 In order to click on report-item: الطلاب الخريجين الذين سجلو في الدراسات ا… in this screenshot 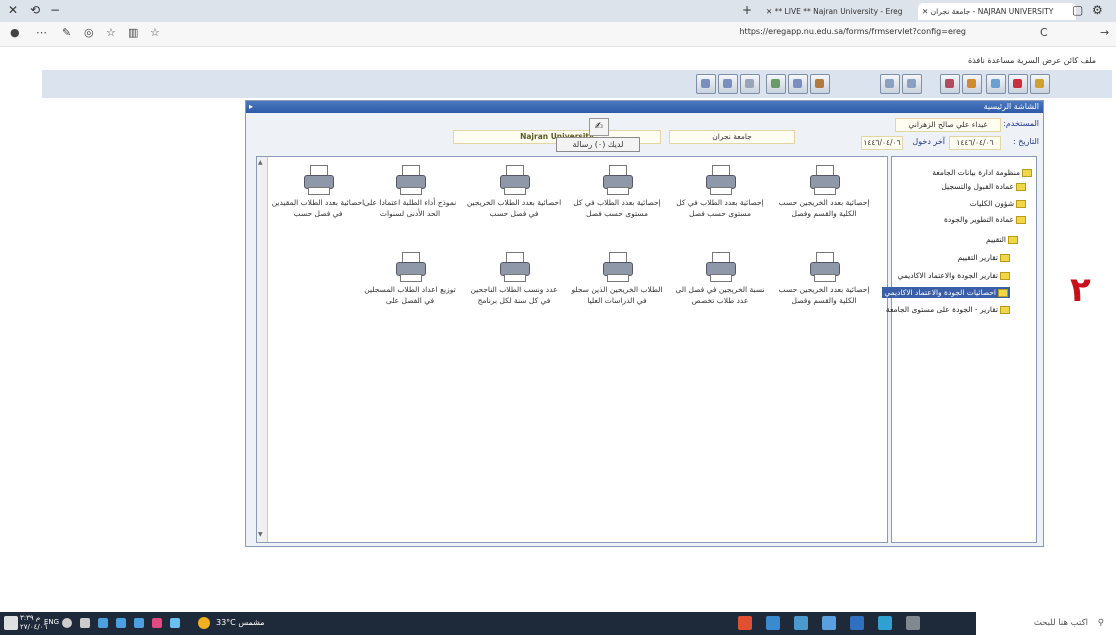, I will do `click(617, 279)`.